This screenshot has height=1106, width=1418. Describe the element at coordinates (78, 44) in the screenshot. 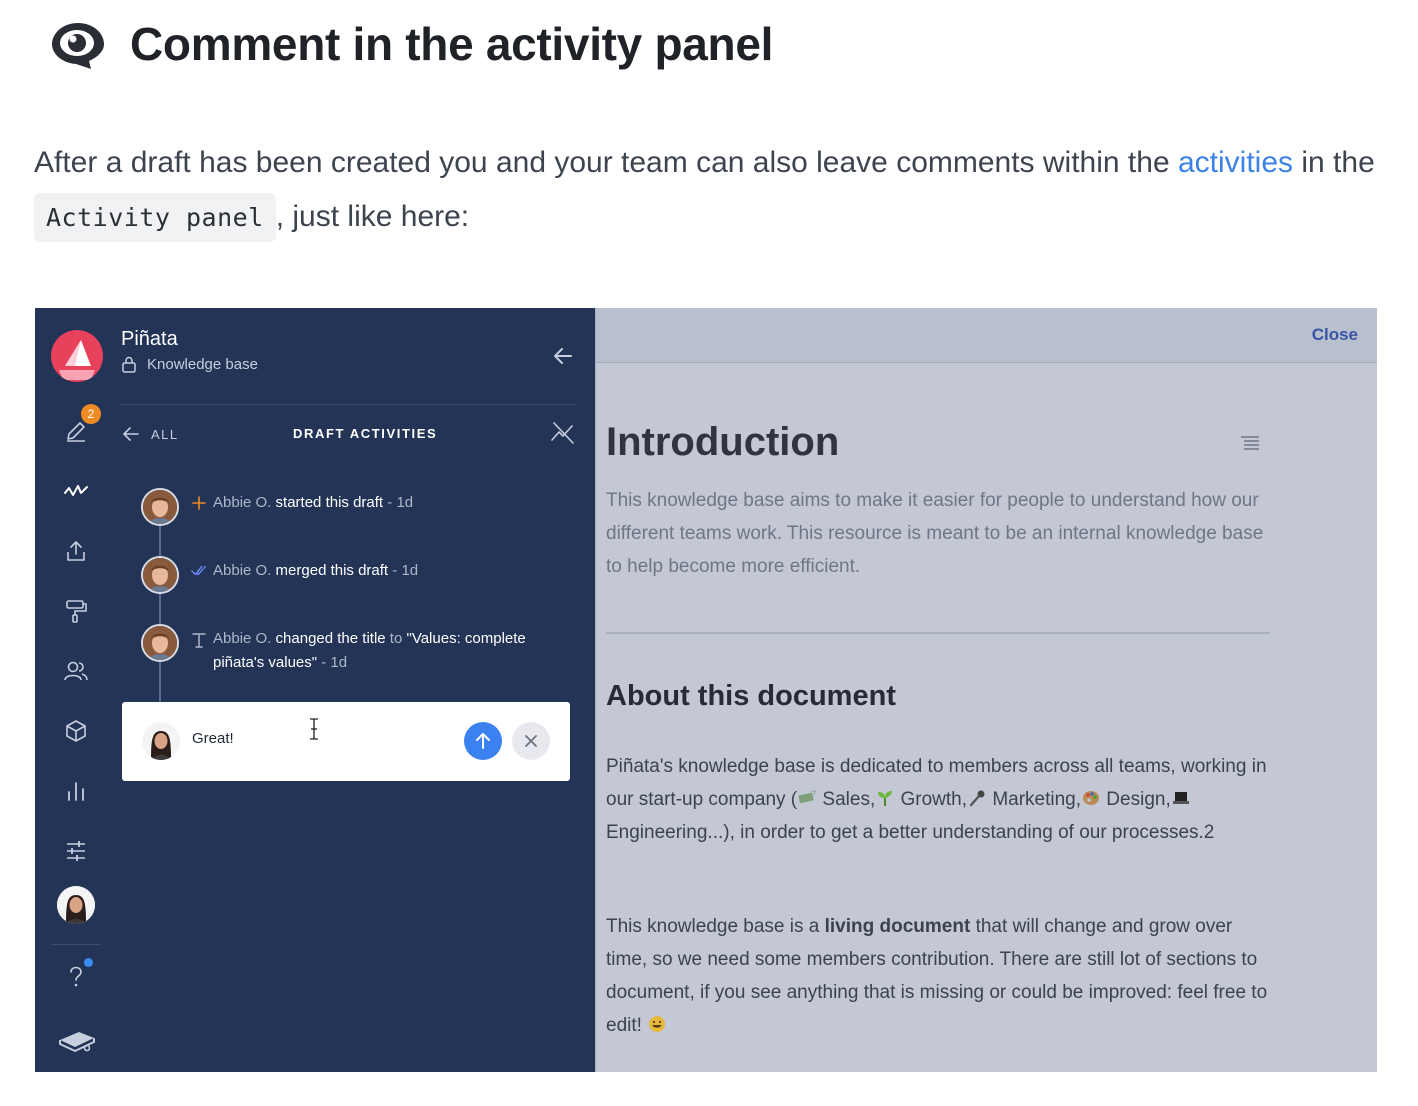

I see `eye-speech-icon` at that location.